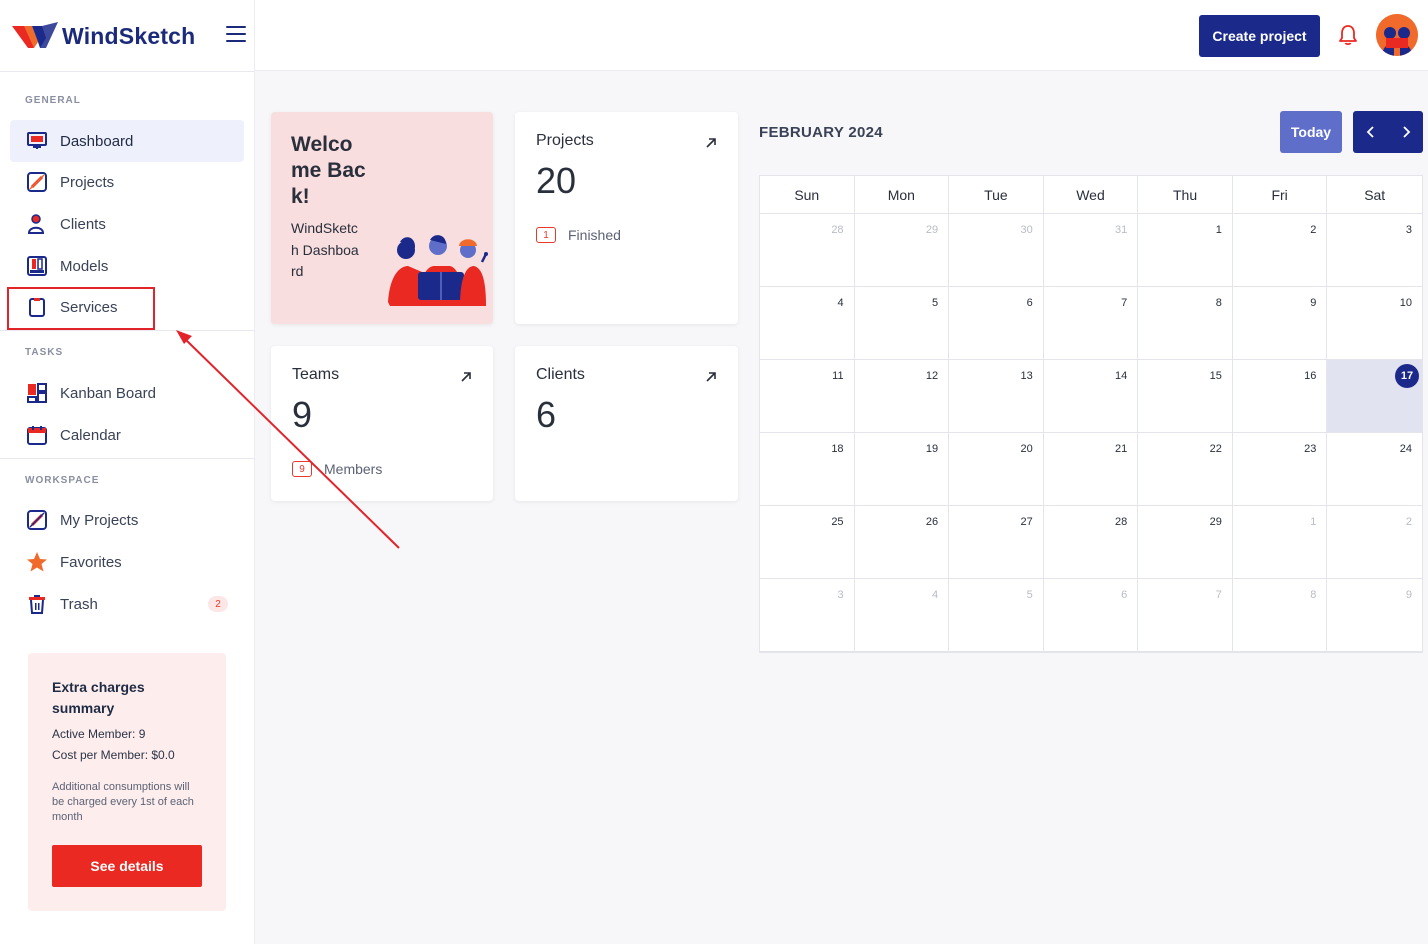 Image resolution: width=1428 pixels, height=944 pixels. I want to click on calendar-day: 23, so click(1280, 469).